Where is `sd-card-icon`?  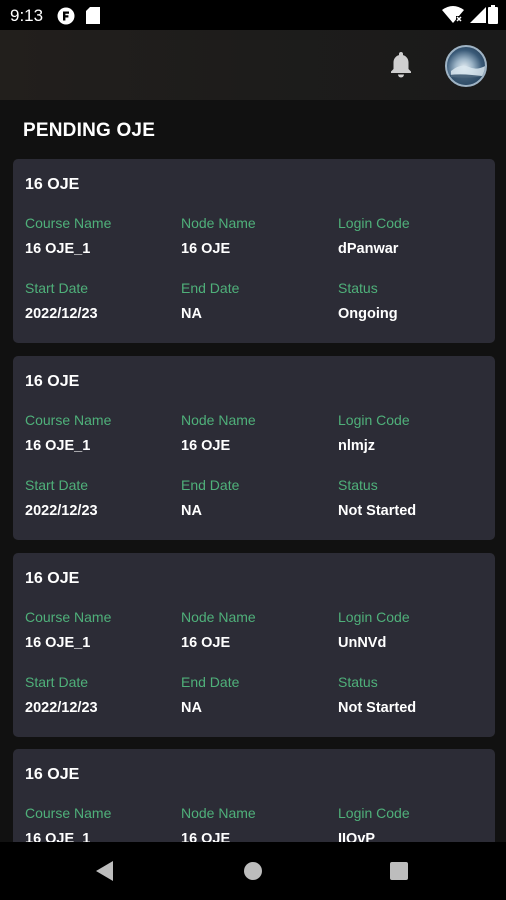 sd-card-icon is located at coordinates (93, 18).